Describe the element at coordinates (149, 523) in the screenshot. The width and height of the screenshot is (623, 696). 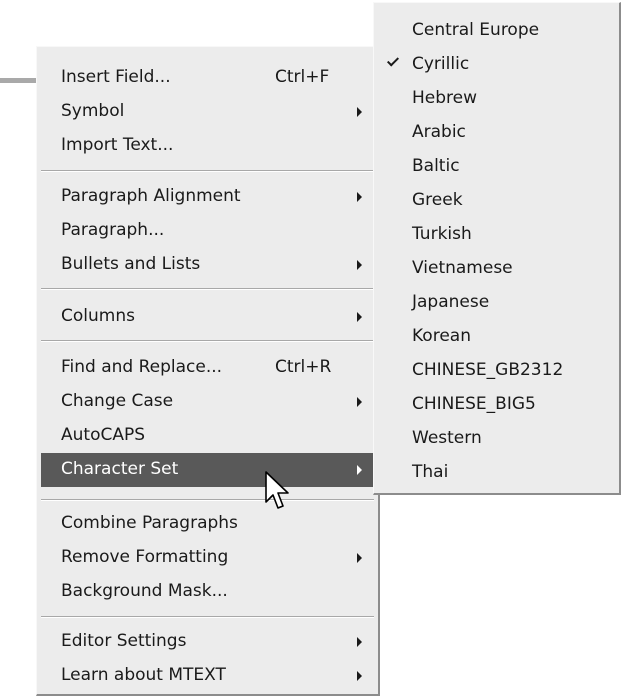
I see `menu-item-label: Combine Paragraphs` at that location.